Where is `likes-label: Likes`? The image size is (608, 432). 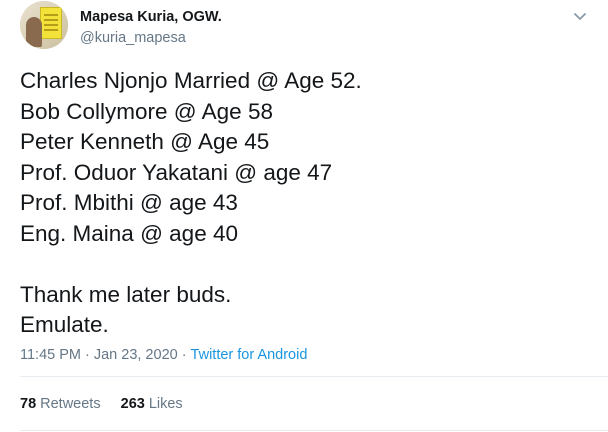
likes-label: Likes is located at coordinates (165, 404).